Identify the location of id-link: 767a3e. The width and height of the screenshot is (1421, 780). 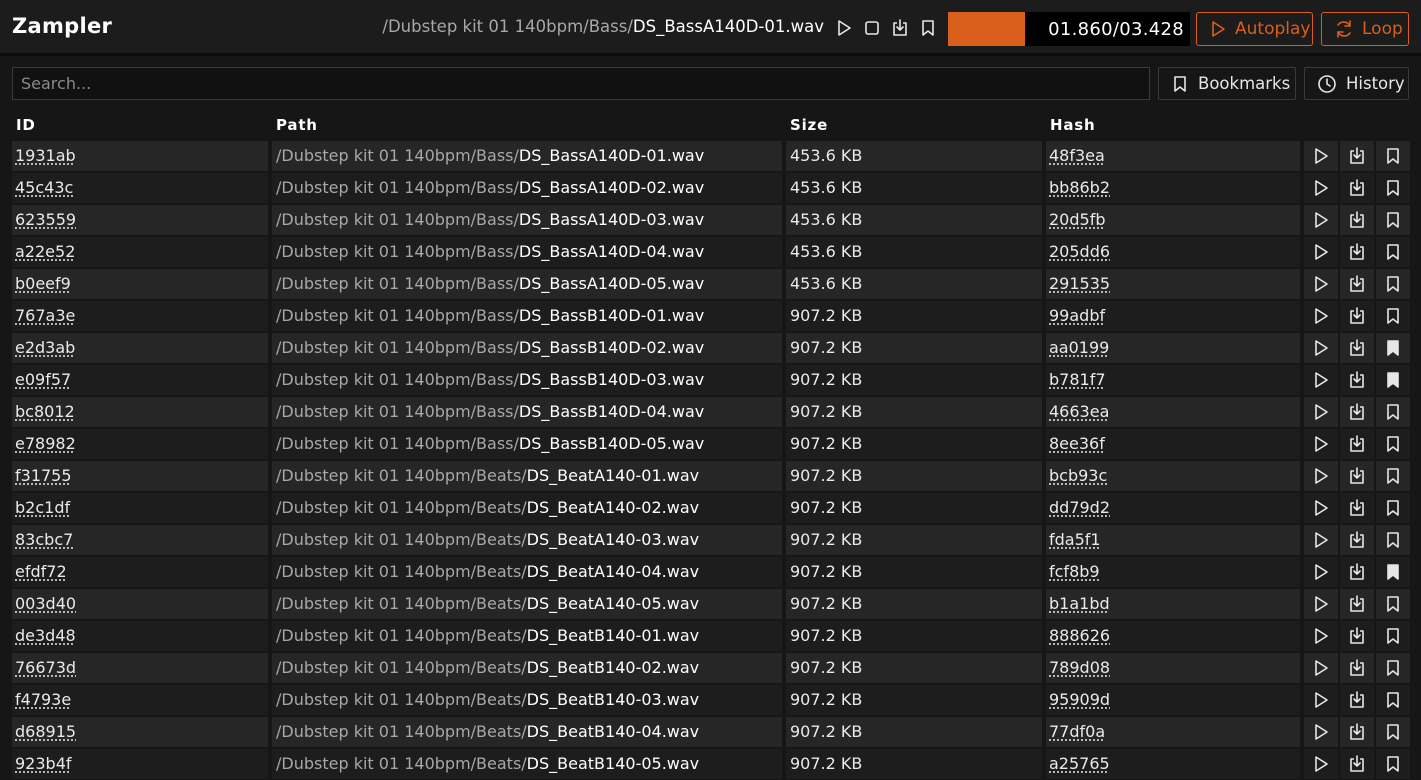
(45, 315).